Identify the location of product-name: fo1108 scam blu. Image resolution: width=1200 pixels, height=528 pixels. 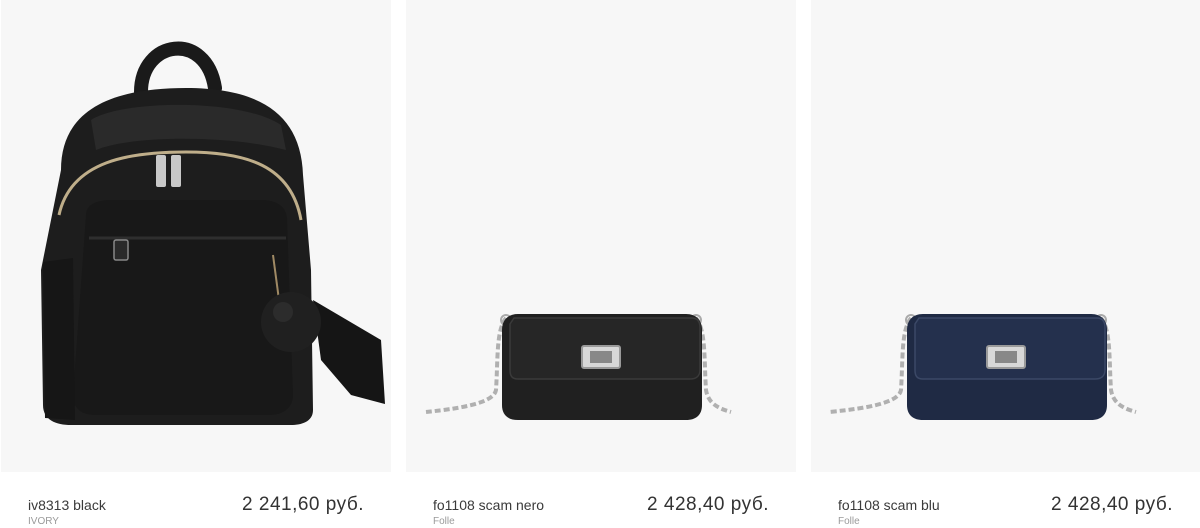
(889, 505).